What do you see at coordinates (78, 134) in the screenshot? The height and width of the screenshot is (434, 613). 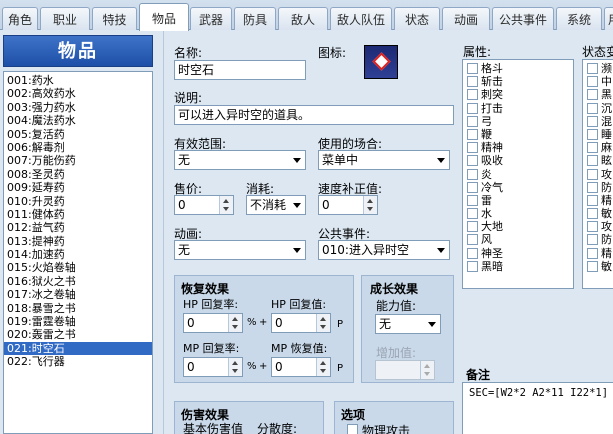 I see `list-item: 005:复活药` at bounding box center [78, 134].